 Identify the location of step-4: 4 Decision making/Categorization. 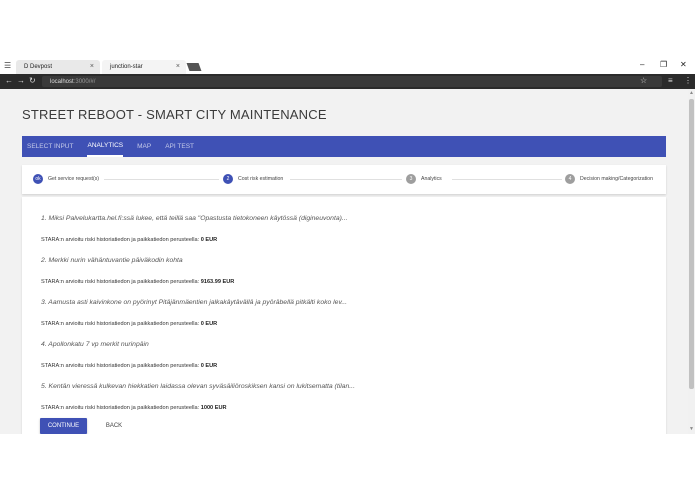
(609, 179).